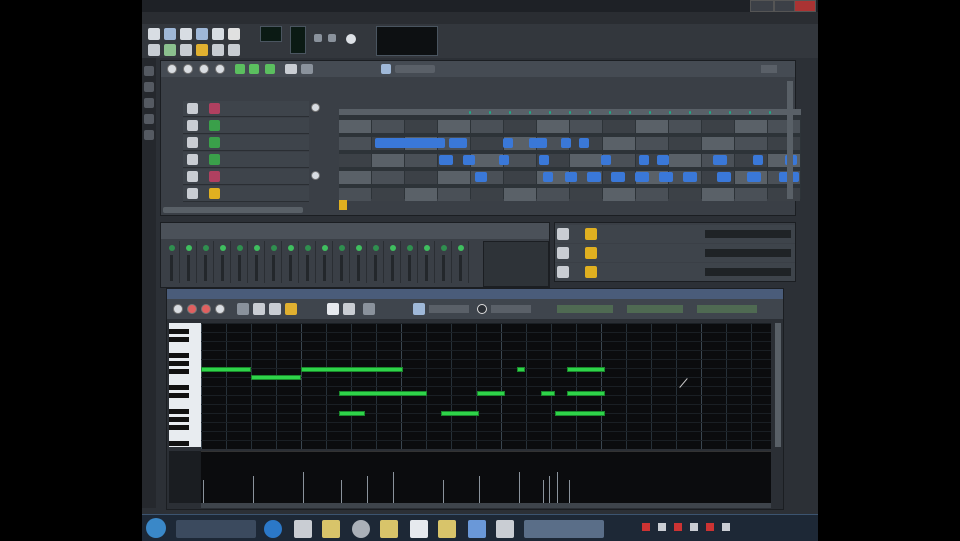 This screenshot has width=960, height=541. Describe the element at coordinates (186, 34) in the screenshot. I see `recent-project-icon` at that location.